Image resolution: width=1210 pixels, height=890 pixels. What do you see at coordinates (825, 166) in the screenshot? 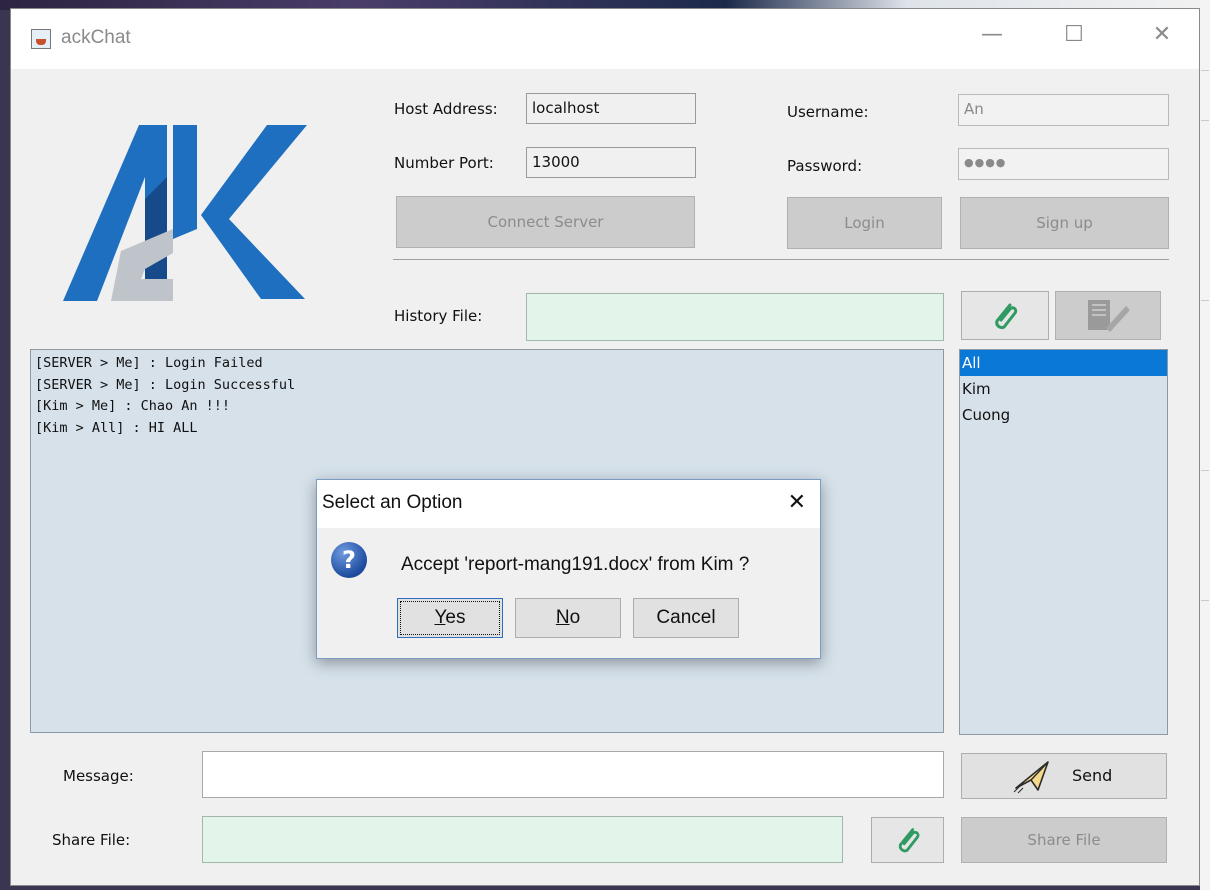
I see `password-label: Password:` at bounding box center [825, 166].